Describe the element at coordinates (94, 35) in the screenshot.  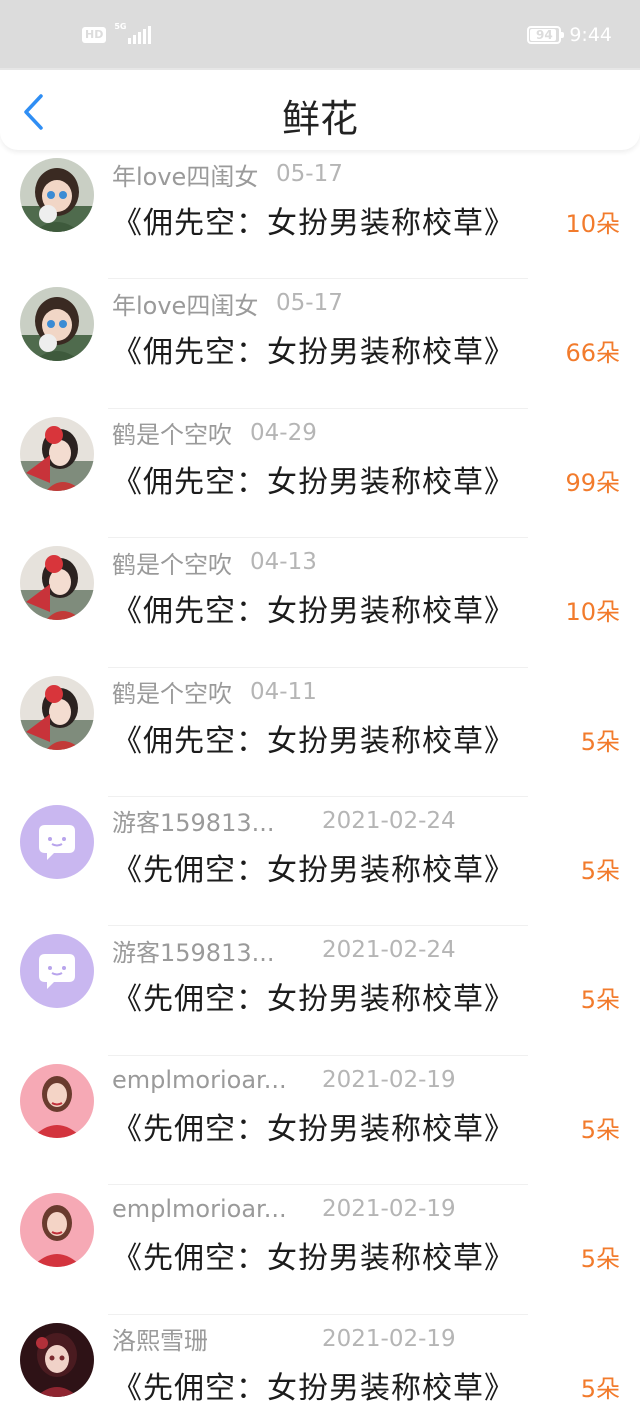
I see `hd-badge: HD` at that location.